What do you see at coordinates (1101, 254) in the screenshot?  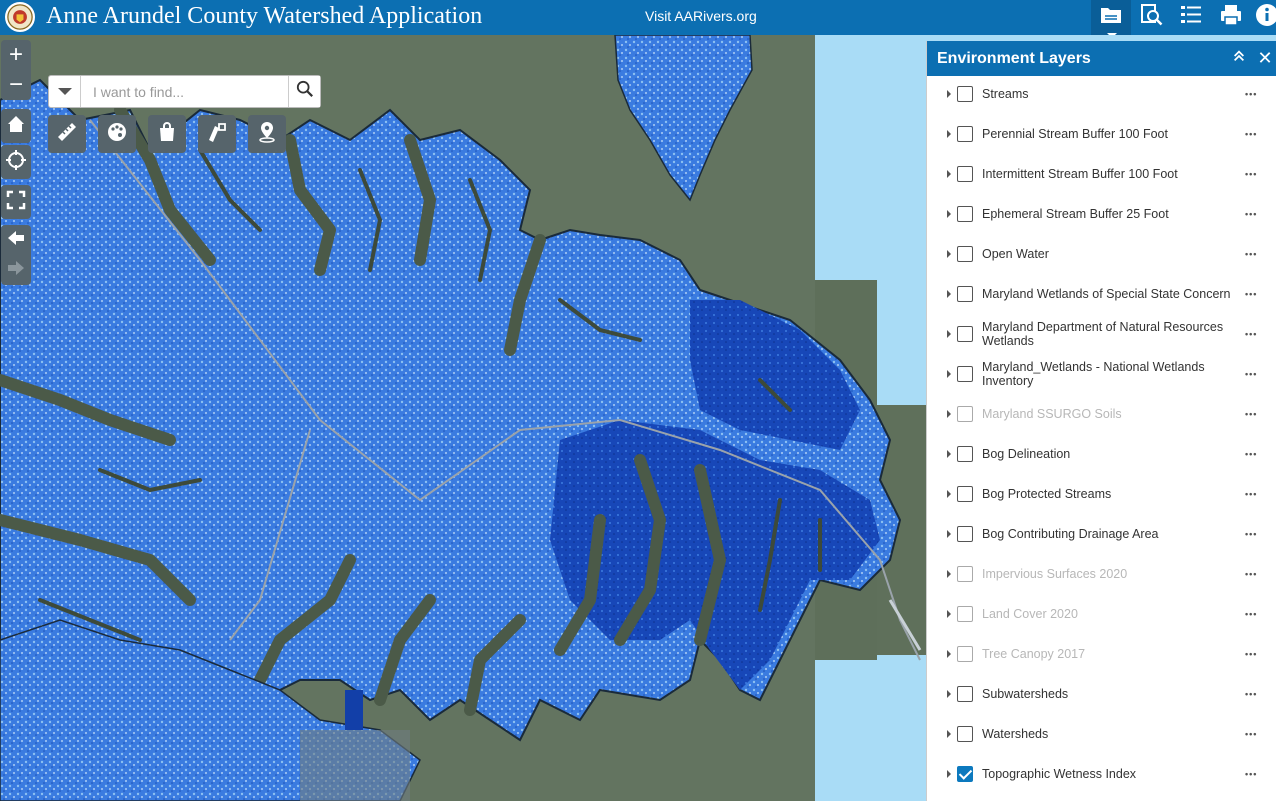 I see `layer-row: Open Water •••` at bounding box center [1101, 254].